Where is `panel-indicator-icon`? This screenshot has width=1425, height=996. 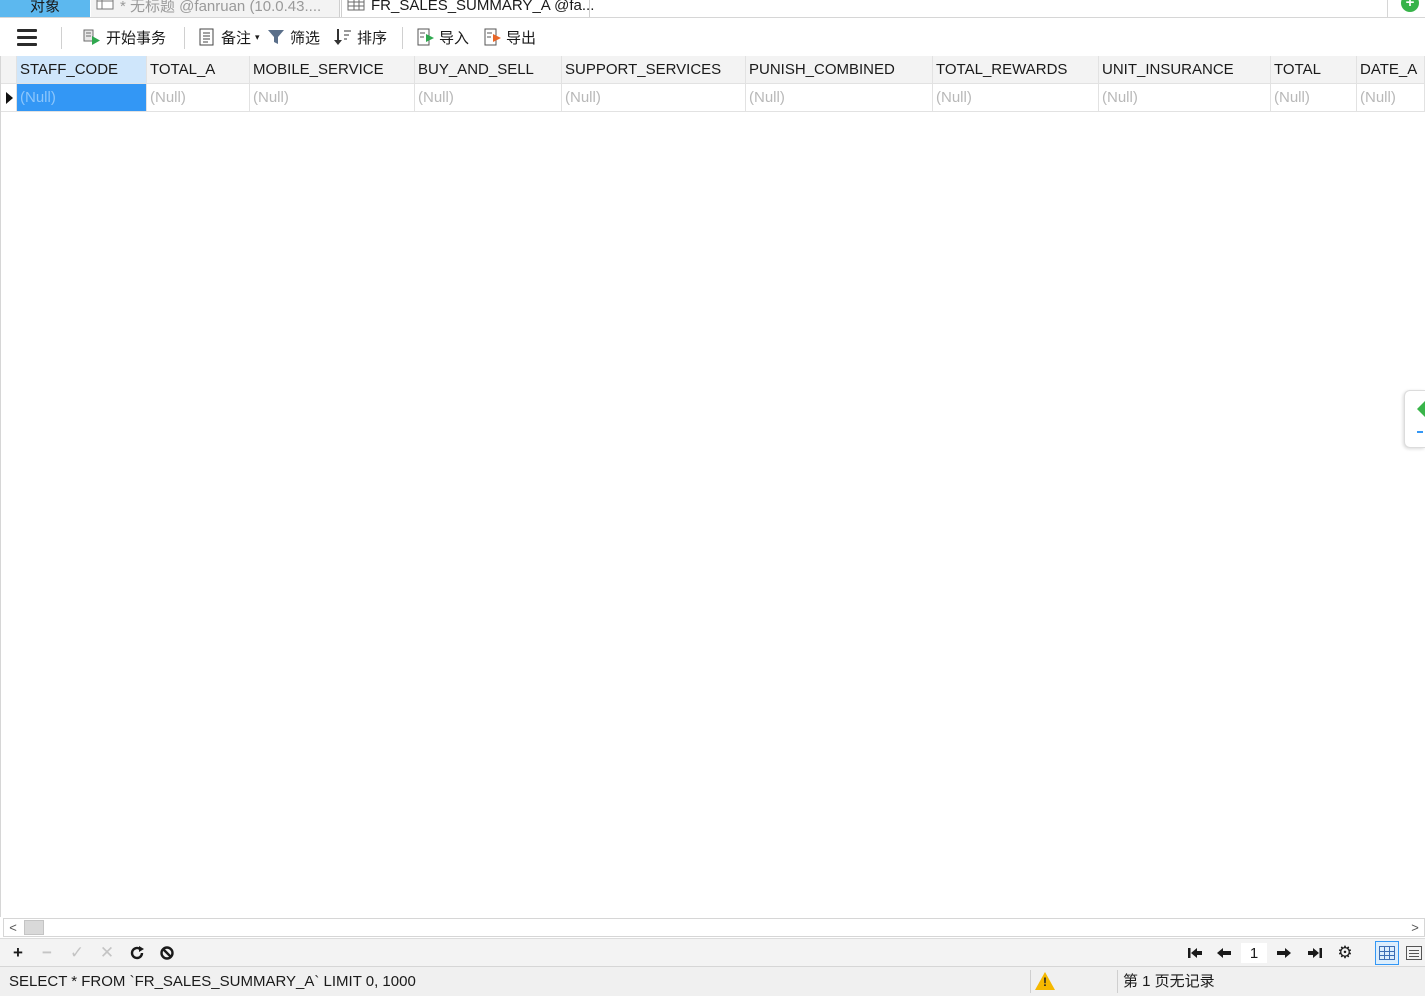 panel-indicator-icon is located at coordinates (1420, 432).